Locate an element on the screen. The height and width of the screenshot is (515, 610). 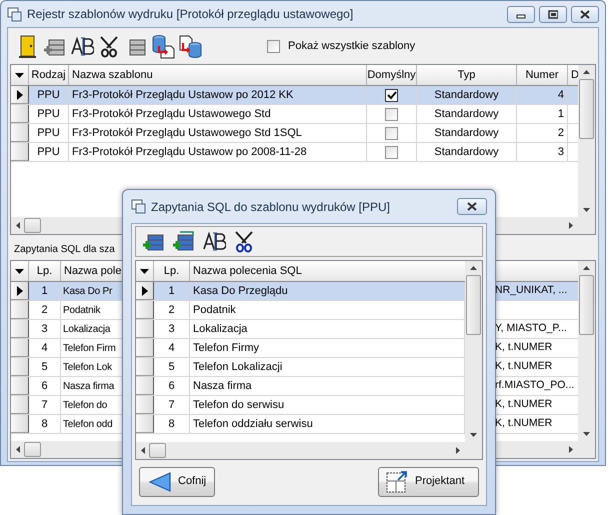
database-import-icon is located at coordinates (190, 46).